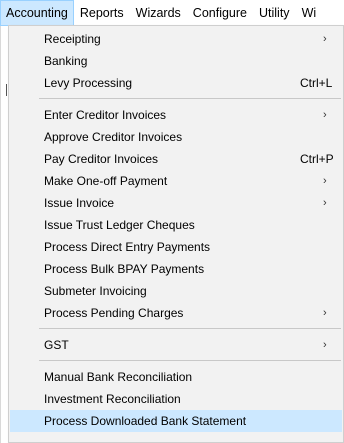 This screenshot has width=344, height=443. I want to click on menu-item-process-pending-charges: Process Pending Charges ›, so click(176, 313).